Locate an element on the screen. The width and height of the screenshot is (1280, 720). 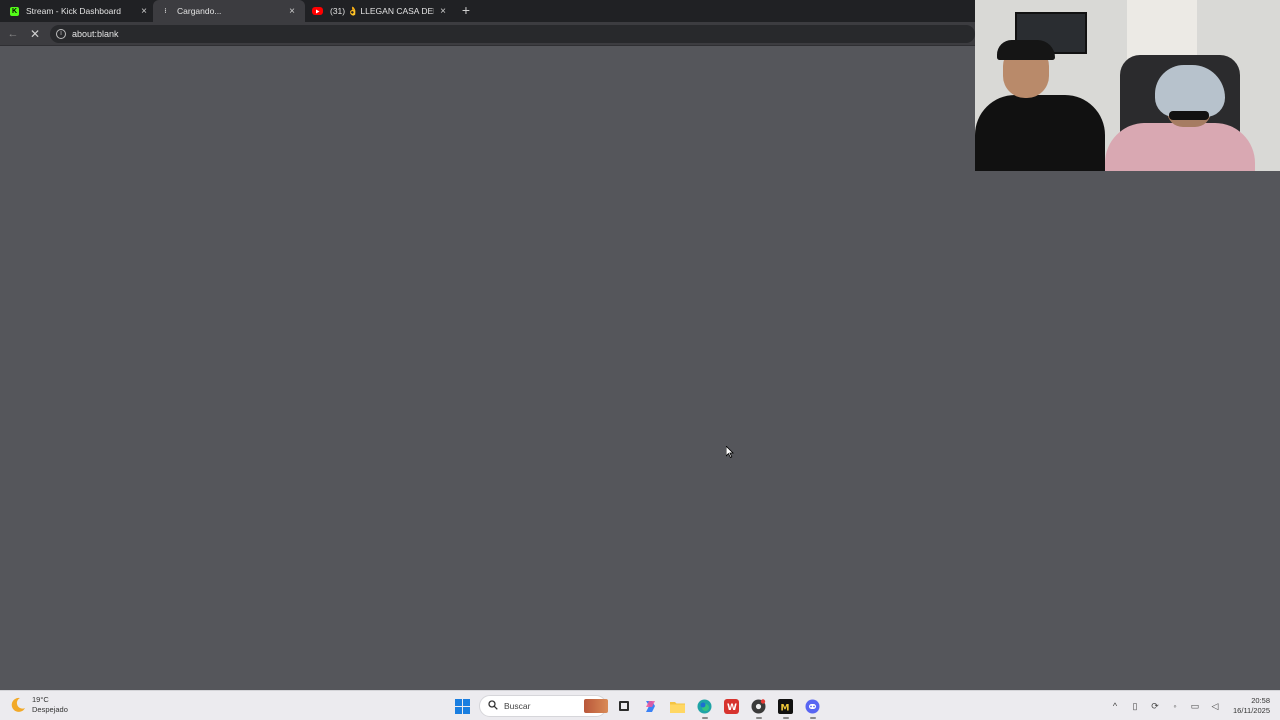
taskbar-search: Buscar is located at coordinates (543, 706).